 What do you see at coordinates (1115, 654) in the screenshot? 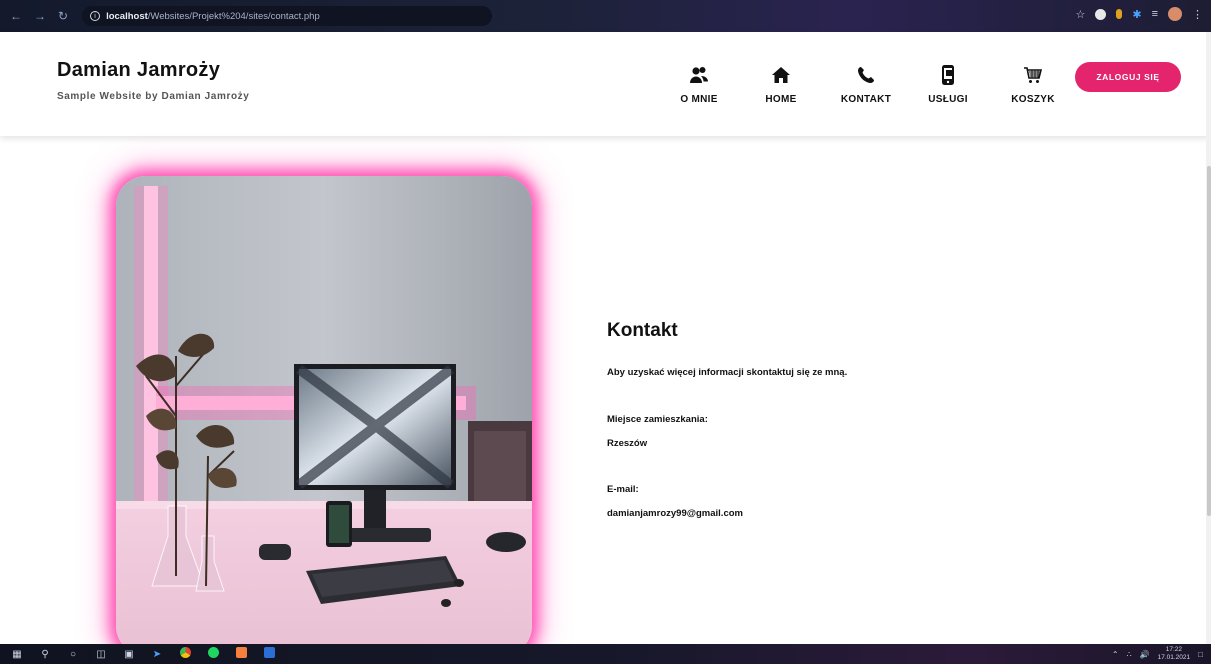
I see `chevron-up-icon: ⌃` at bounding box center [1115, 654].